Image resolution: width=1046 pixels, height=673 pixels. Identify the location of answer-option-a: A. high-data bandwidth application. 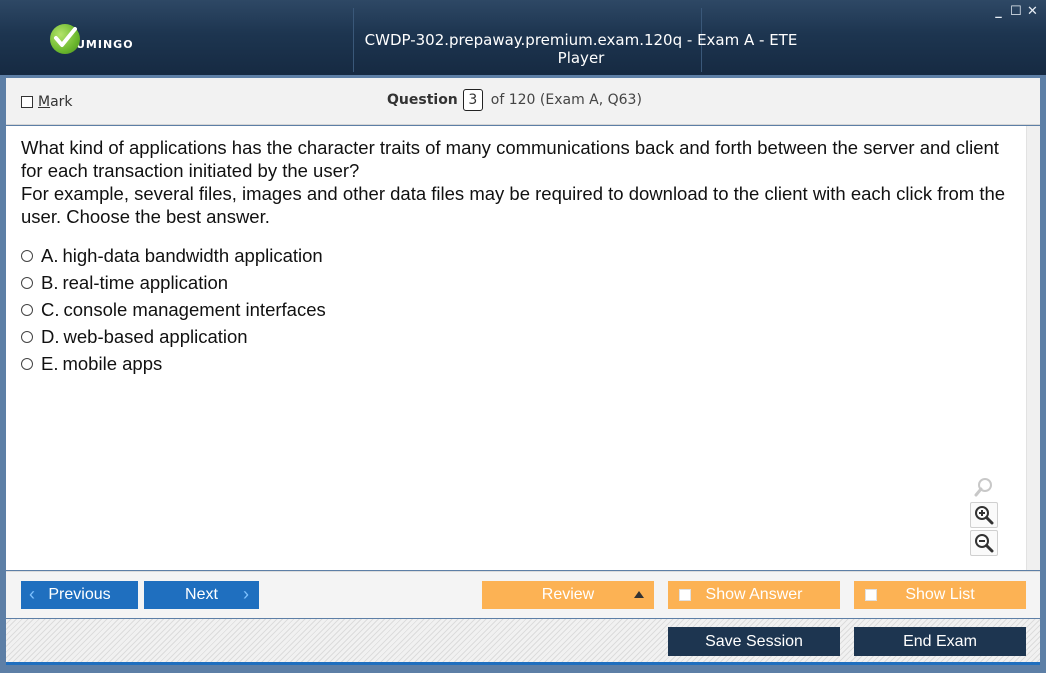
(173, 255).